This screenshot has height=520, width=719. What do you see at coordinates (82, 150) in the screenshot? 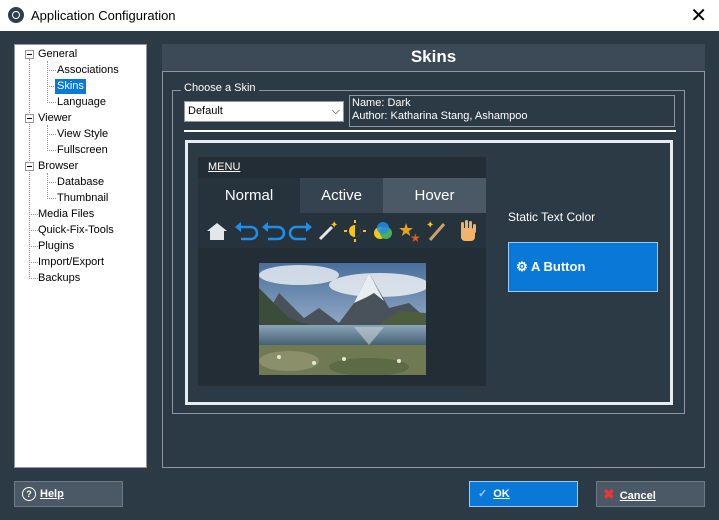
I see `tree-item-fullscreen: Fullscreen` at bounding box center [82, 150].